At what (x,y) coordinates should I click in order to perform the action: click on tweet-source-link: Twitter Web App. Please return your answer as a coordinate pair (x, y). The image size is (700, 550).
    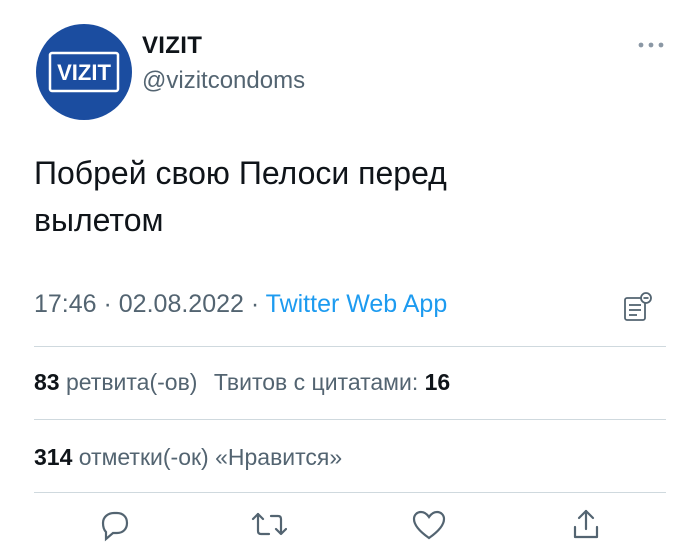
    Looking at the image, I should click on (357, 304).